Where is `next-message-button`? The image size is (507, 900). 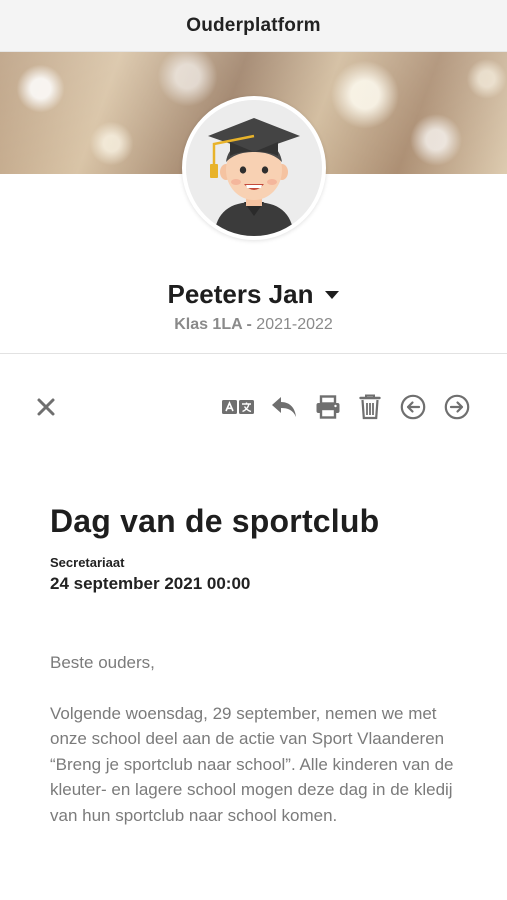
next-message-button is located at coordinates (457, 407).